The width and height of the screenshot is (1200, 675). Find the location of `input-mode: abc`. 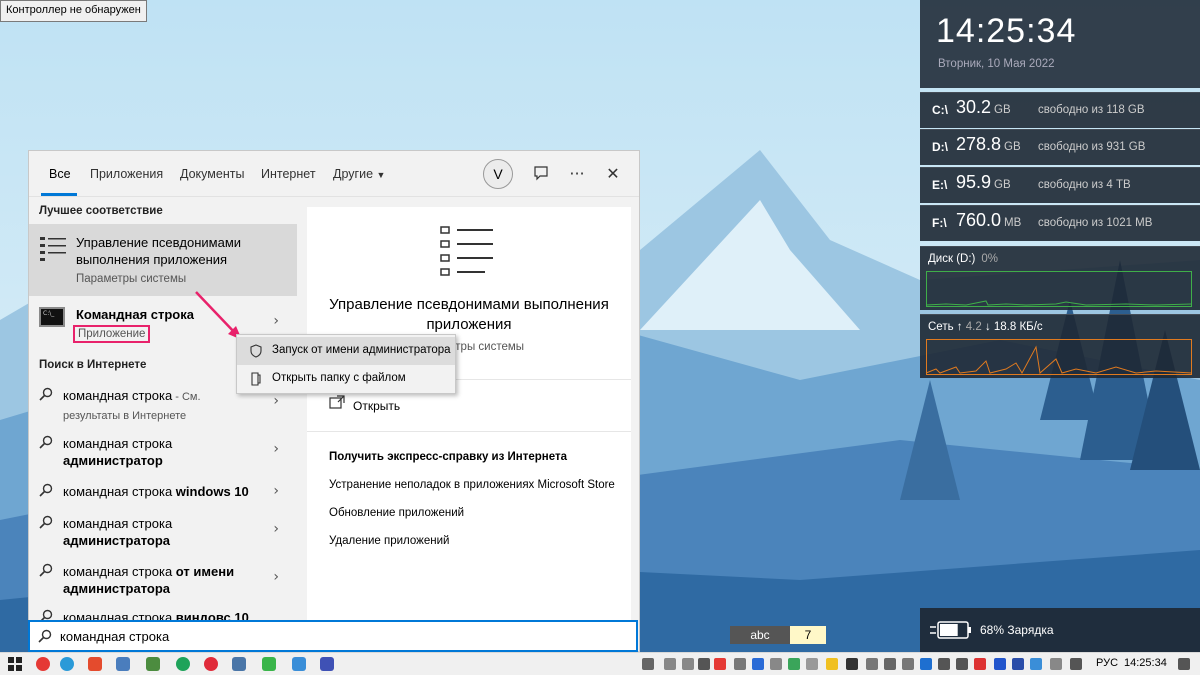

input-mode: abc is located at coordinates (760, 635).